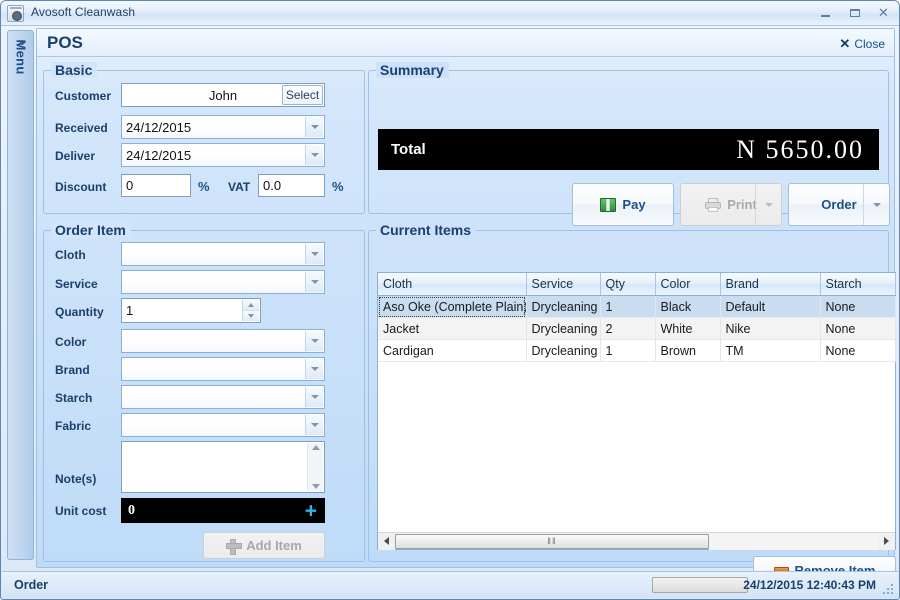 Image resolution: width=900 pixels, height=600 pixels. What do you see at coordinates (223, 254) in the screenshot?
I see `cloth-select` at bounding box center [223, 254].